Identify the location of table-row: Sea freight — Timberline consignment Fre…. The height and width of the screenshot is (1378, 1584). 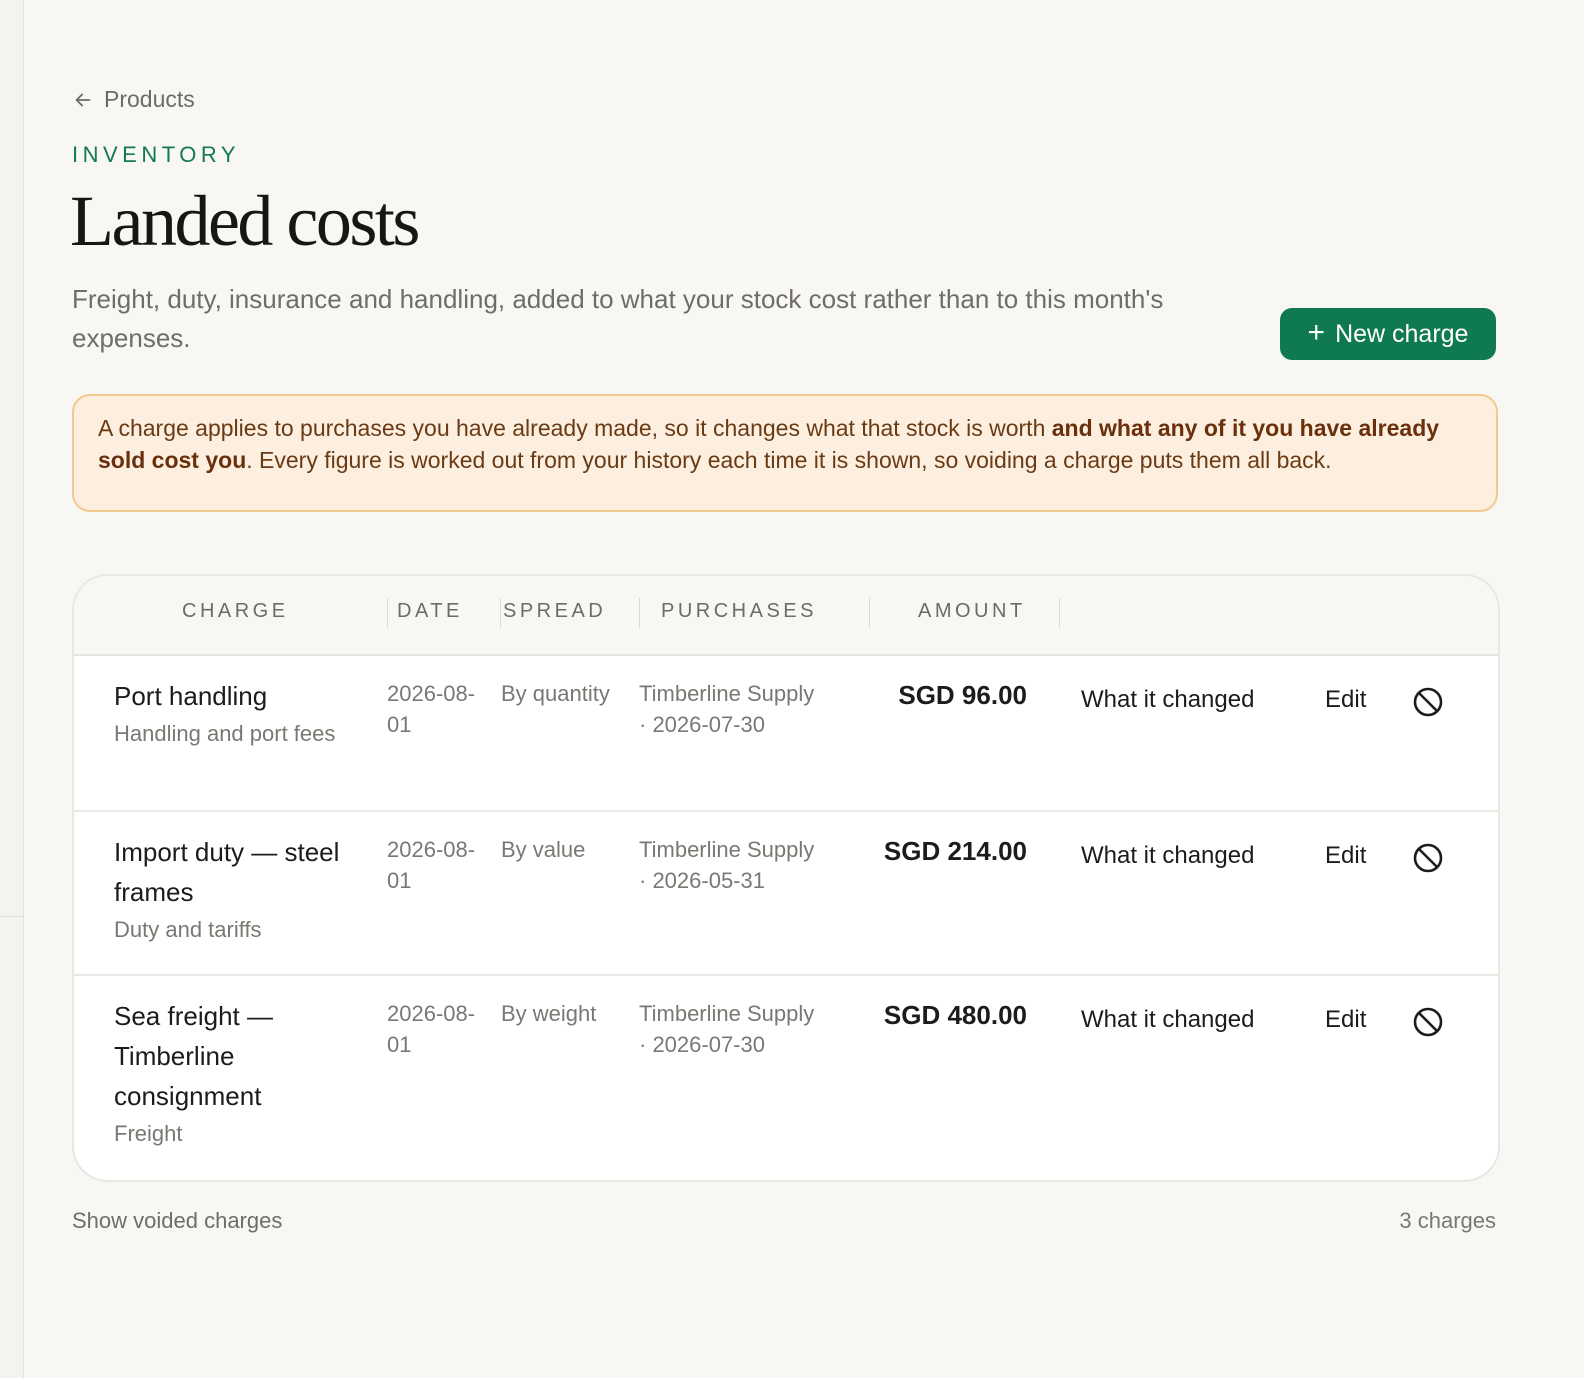
(786, 1078).